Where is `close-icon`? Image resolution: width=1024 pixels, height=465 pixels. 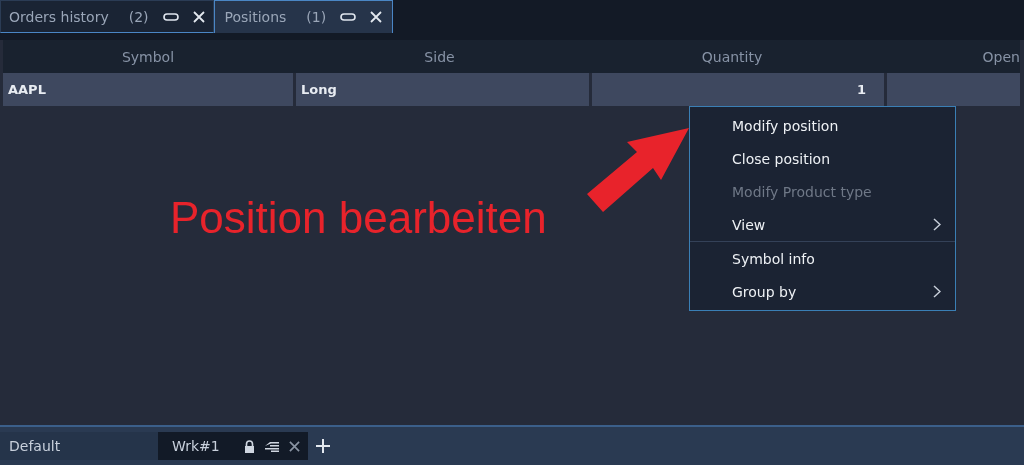
close-icon is located at coordinates (294, 446).